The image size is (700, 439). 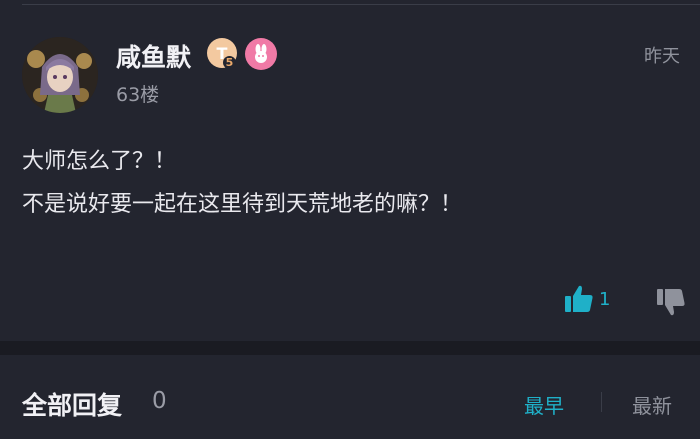 What do you see at coordinates (229, 62) in the screenshot?
I see `level-badge-number: 5` at bounding box center [229, 62].